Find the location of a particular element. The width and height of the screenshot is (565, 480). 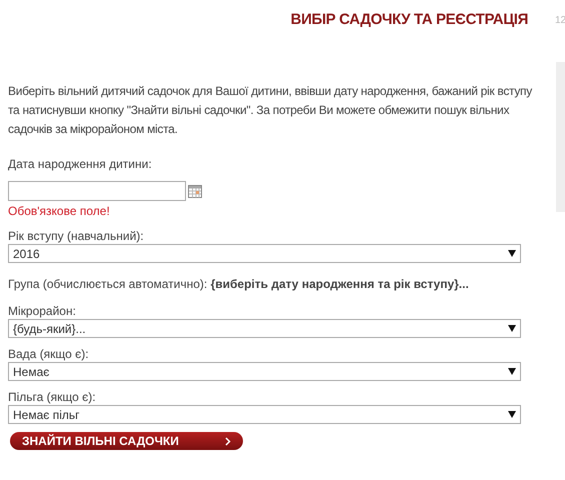

field-label: Пільга (якщо є): is located at coordinates (52, 397).